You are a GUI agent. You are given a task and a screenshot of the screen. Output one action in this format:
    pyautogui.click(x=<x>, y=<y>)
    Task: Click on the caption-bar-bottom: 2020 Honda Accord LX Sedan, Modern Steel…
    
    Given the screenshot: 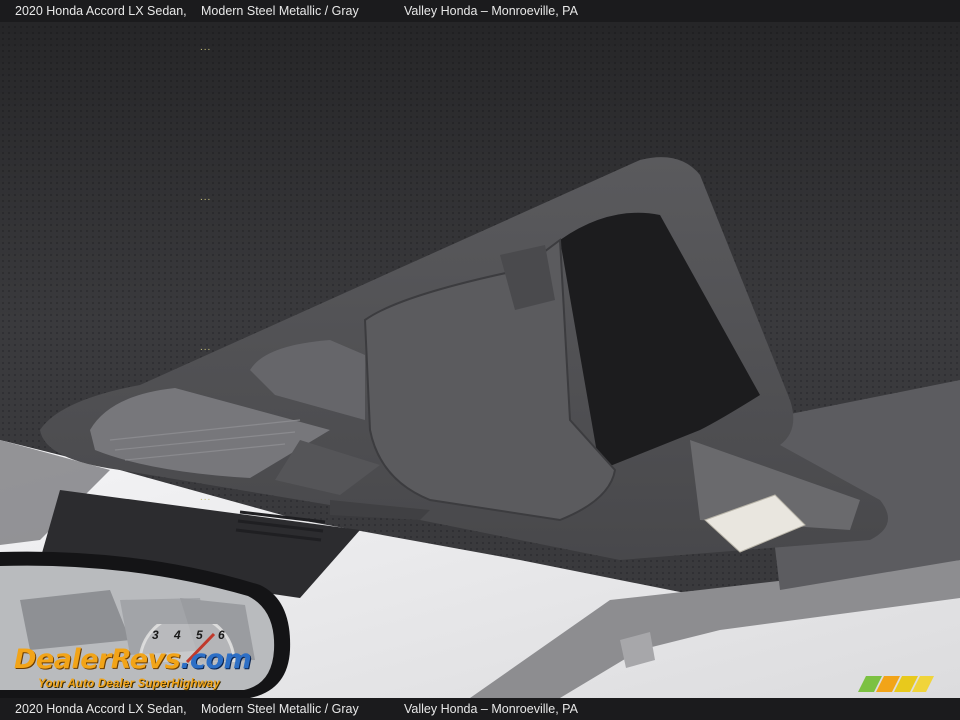 What is the action you would take?
    pyautogui.click(x=480, y=709)
    